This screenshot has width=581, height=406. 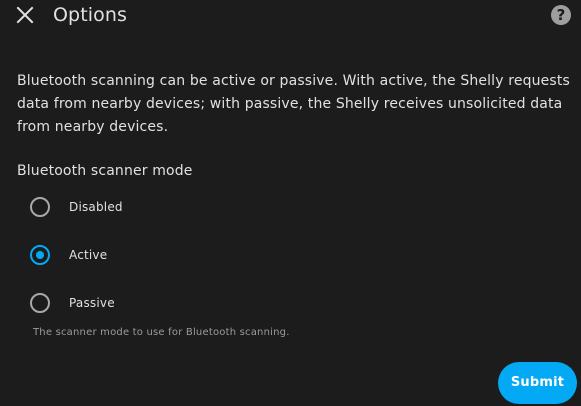 What do you see at coordinates (96, 207) in the screenshot?
I see `radio-label-disabled: Disabled` at bounding box center [96, 207].